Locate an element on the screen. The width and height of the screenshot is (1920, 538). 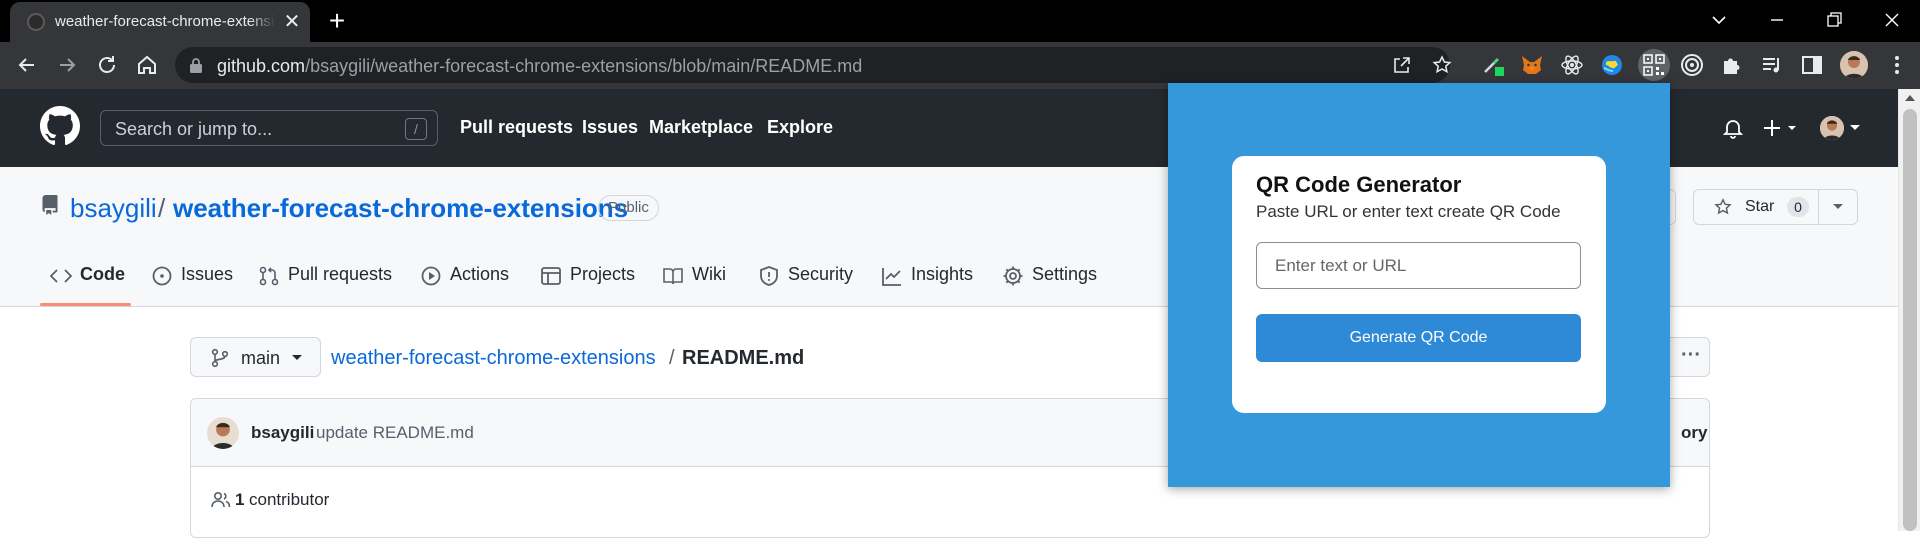
user-avatar is located at coordinates (1832, 128).